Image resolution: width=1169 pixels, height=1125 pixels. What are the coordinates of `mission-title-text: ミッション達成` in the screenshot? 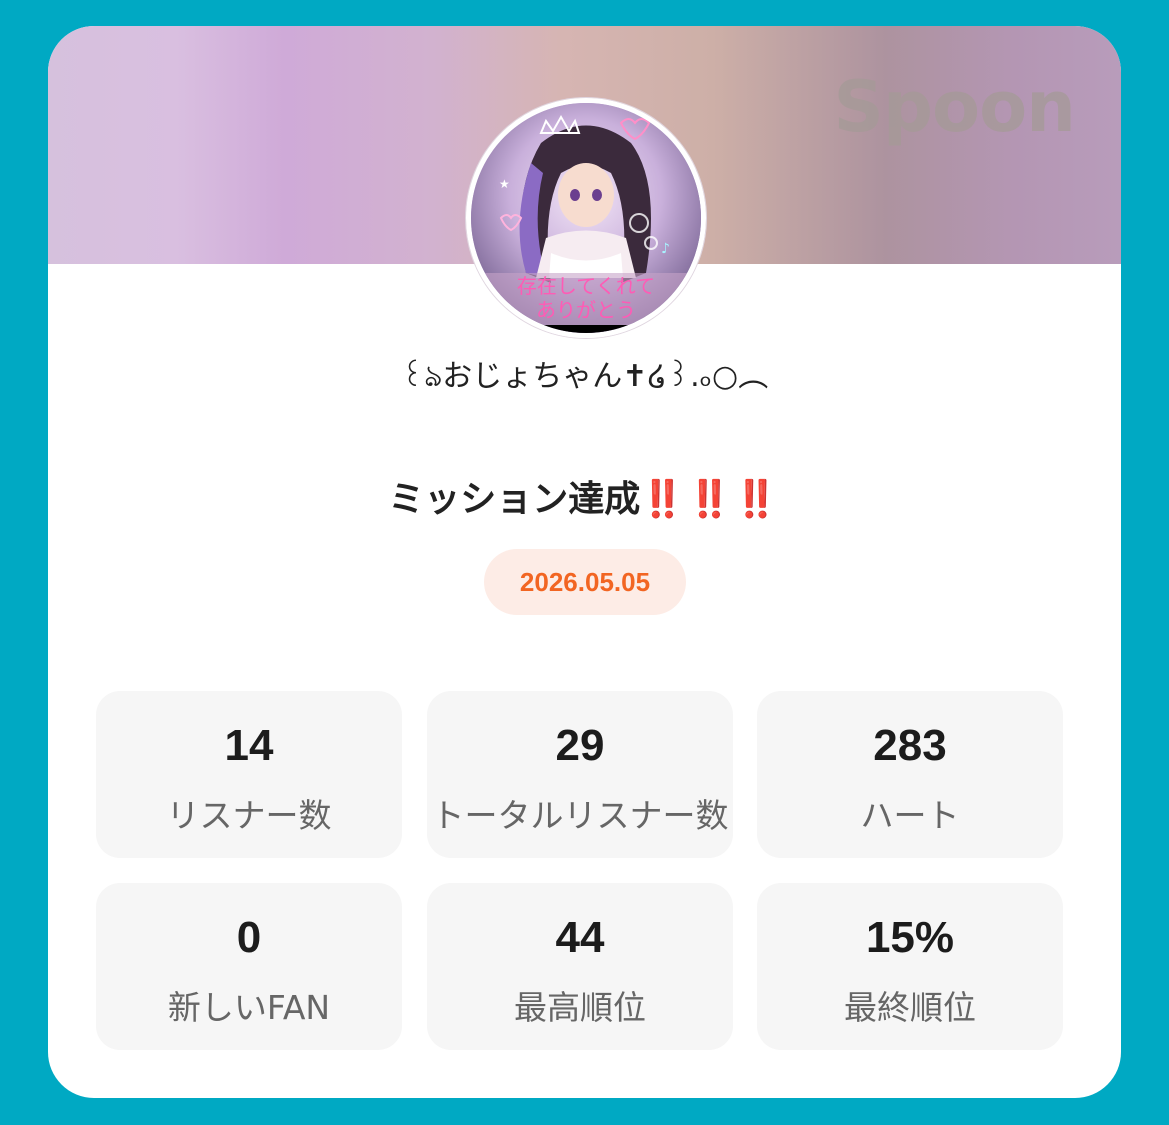 It's located at (514, 499).